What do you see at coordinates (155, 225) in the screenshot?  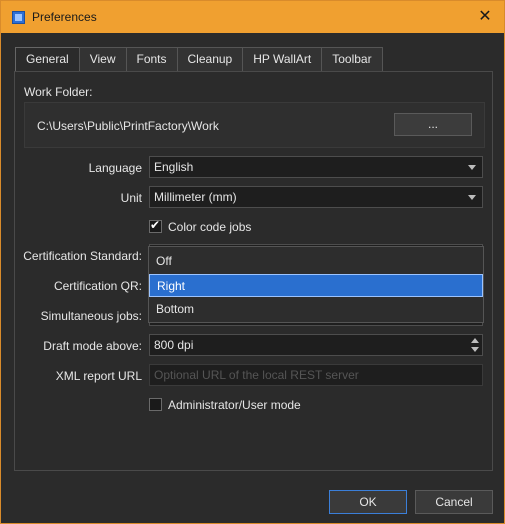 I see `color-code-checkbox` at bounding box center [155, 225].